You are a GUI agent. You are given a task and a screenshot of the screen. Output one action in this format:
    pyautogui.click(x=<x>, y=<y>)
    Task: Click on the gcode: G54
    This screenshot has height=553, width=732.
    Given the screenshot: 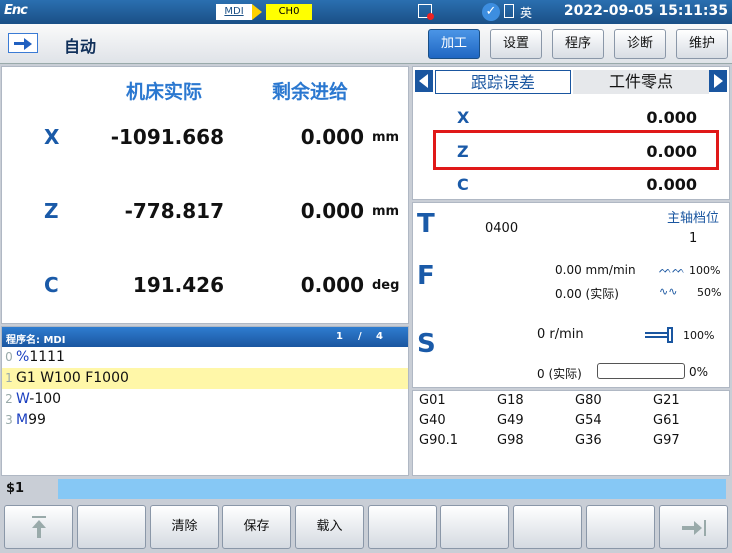 What is the action you would take?
    pyautogui.click(x=588, y=420)
    